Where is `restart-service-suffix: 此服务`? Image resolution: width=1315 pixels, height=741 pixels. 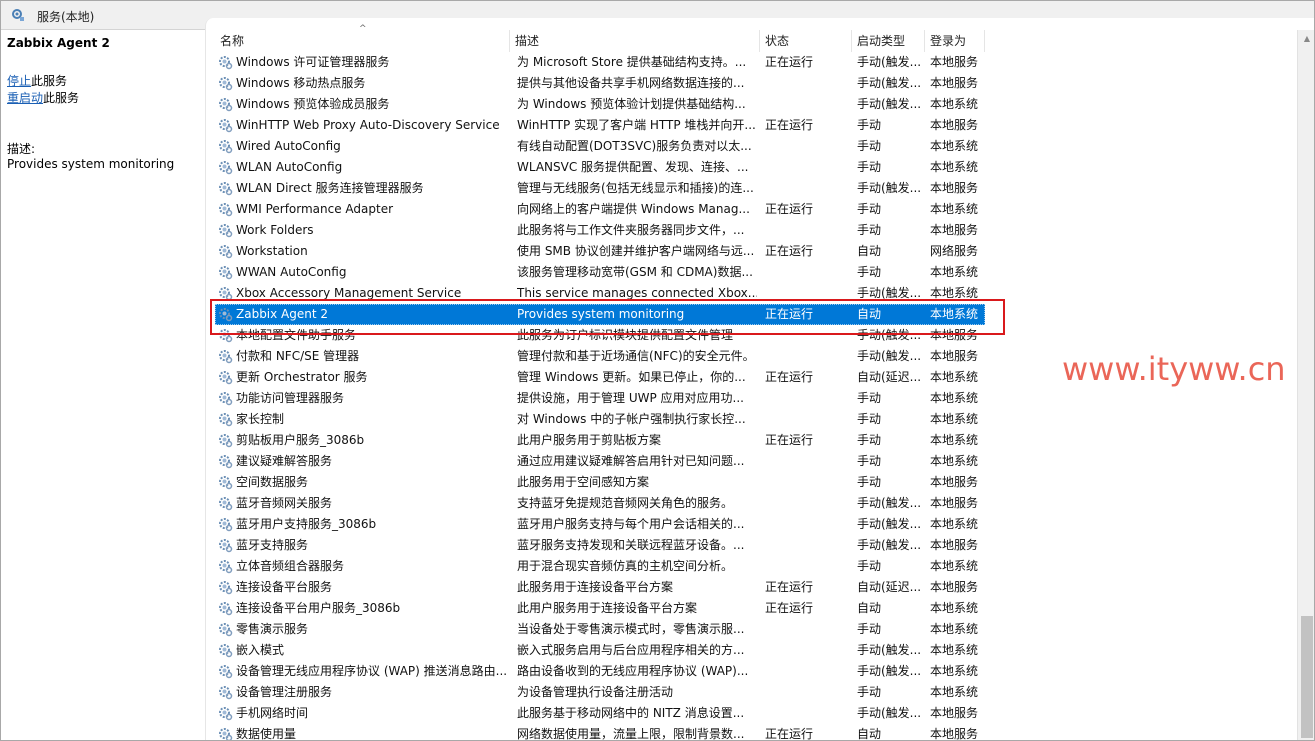
restart-service-suffix: 此服务 is located at coordinates (61, 98).